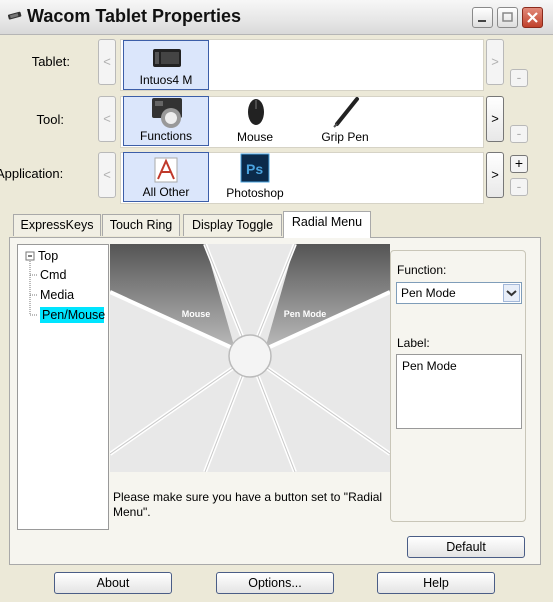  What do you see at coordinates (255, 193) in the screenshot?
I see `application-item-label: Photoshop` at bounding box center [255, 193].